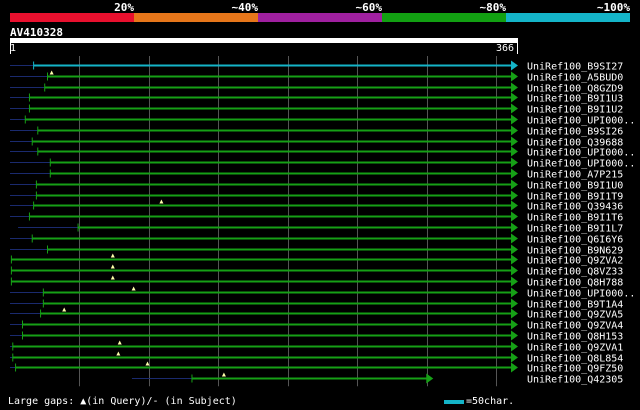  Describe the element at coordinates (575, 348) in the screenshot. I see `hit-name-label: UniRef100_Q9ZVA1` at that location.